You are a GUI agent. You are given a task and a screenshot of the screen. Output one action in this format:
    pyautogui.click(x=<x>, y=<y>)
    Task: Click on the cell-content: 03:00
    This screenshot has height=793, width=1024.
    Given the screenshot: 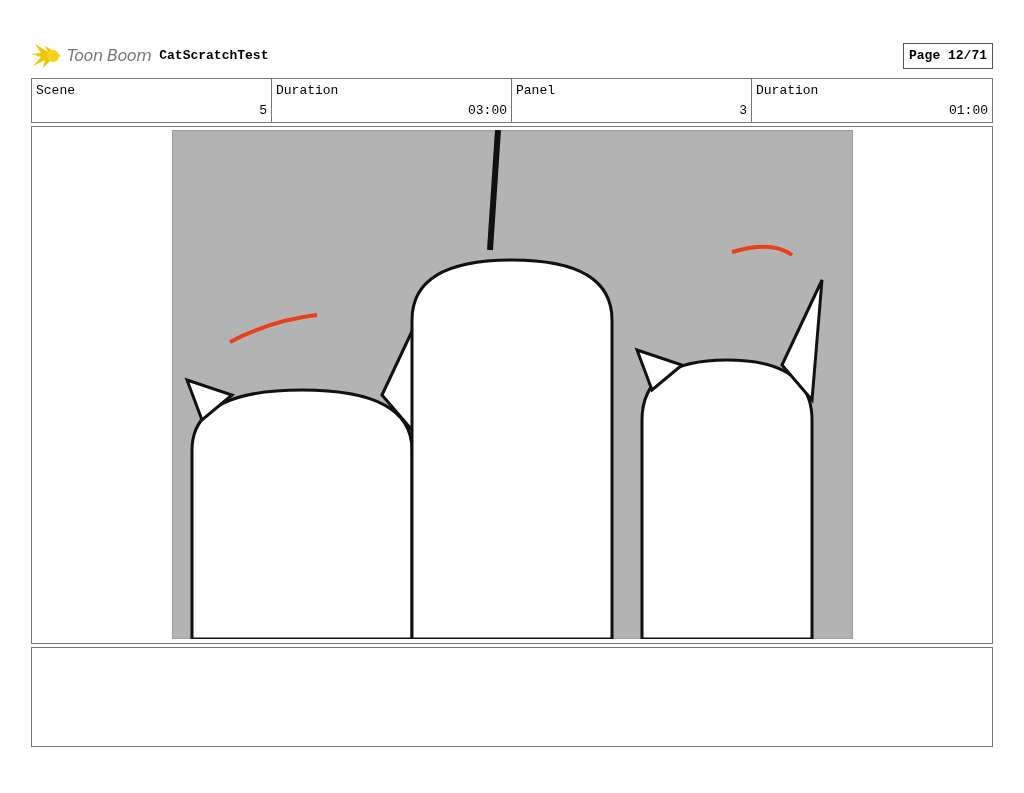 What is the action you would take?
    pyautogui.click(x=487, y=110)
    